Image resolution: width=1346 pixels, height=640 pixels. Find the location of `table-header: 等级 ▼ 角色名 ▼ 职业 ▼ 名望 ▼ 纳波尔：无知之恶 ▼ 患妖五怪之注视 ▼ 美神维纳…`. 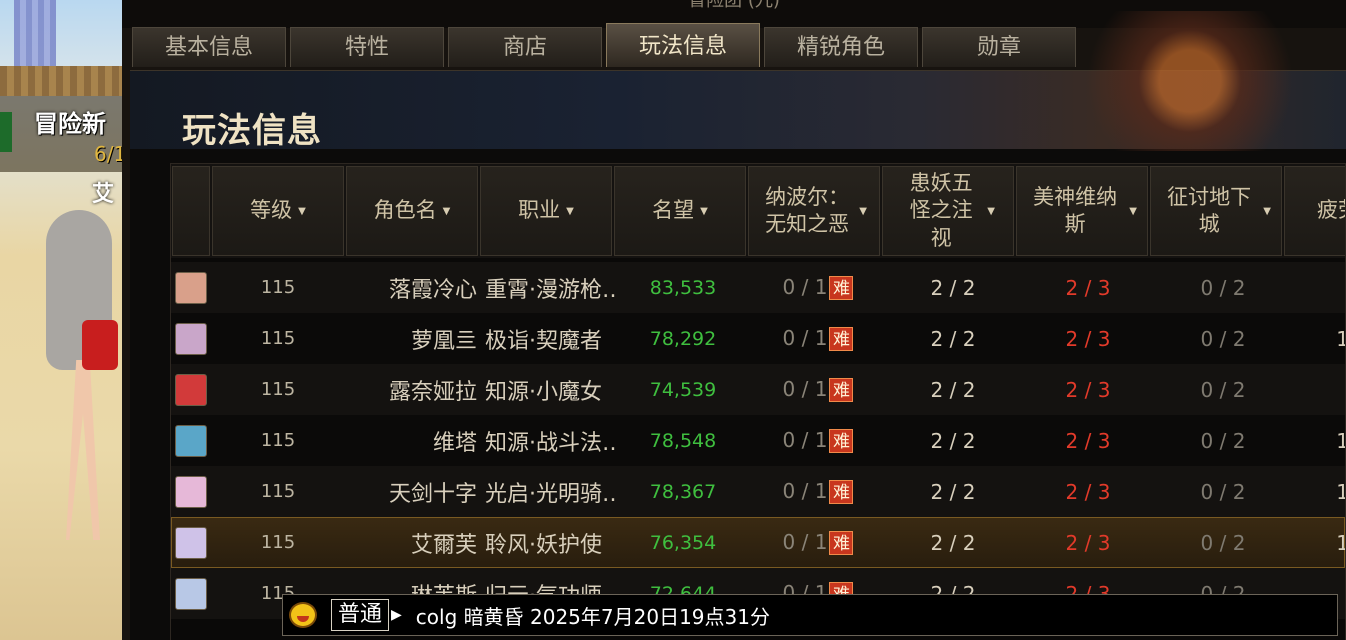

table-header: 等级 ▼ 角色名 ▼ 职业 ▼ 名望 ▼ 纳波尔：无知之恶 ▼ 患妖五怪之注视 ▼ 美神维纳… is located at coordinates (758, 211).